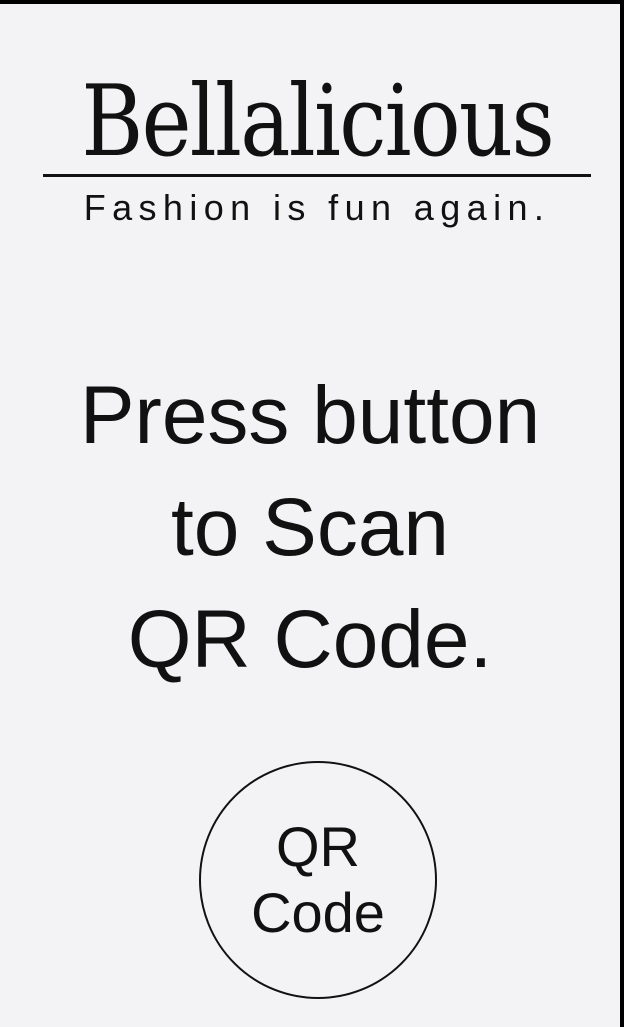 The image size is (624, 1027). What do you see at coordinates (317, 207) in the screenshot?
I see `brand-tagline: Fashion is fun again.` at bounding box center [317, 207].